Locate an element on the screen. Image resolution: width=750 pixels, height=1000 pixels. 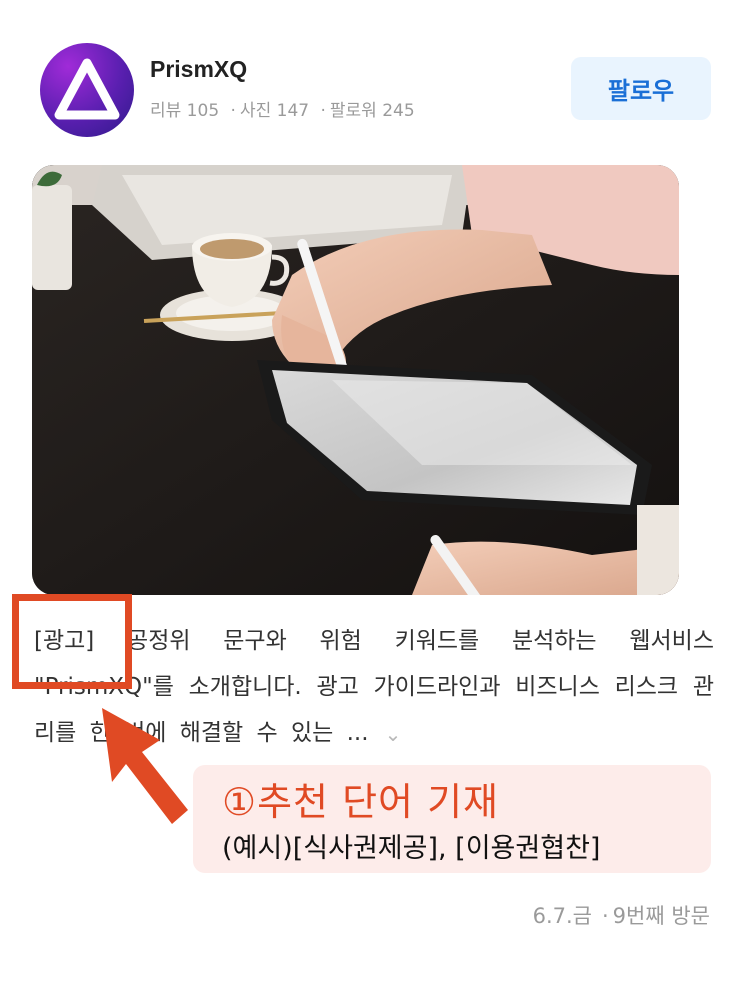
follow-button: 팔로우 is located at coordinates (641, 88).